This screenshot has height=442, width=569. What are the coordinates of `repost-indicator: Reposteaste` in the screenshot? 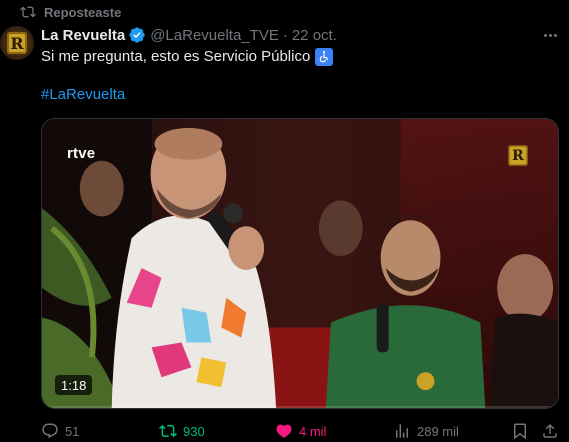 It's located at (70, 12).